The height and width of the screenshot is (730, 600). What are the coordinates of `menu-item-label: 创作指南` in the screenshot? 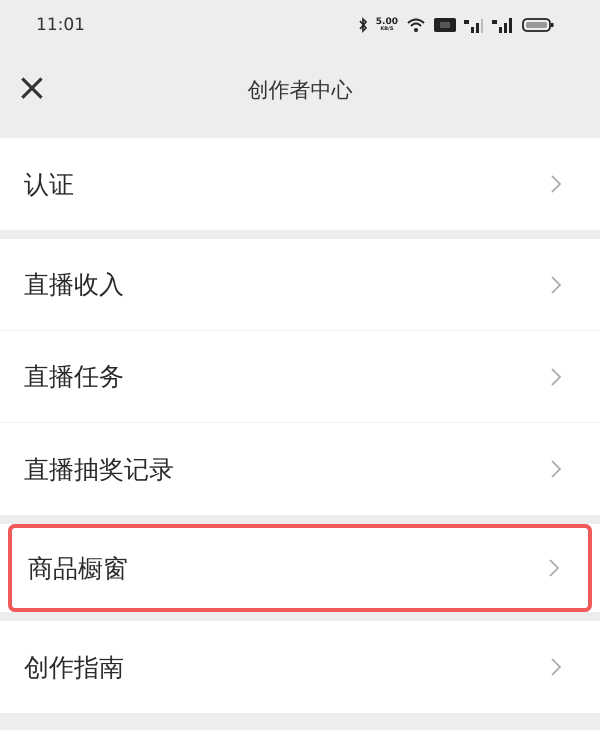 It's located at (74, 668).